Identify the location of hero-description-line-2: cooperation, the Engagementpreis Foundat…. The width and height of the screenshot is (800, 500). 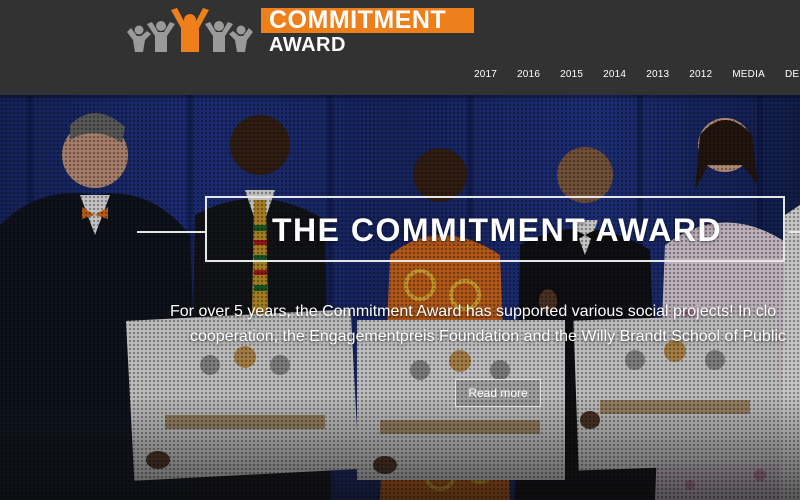
(488, 336).